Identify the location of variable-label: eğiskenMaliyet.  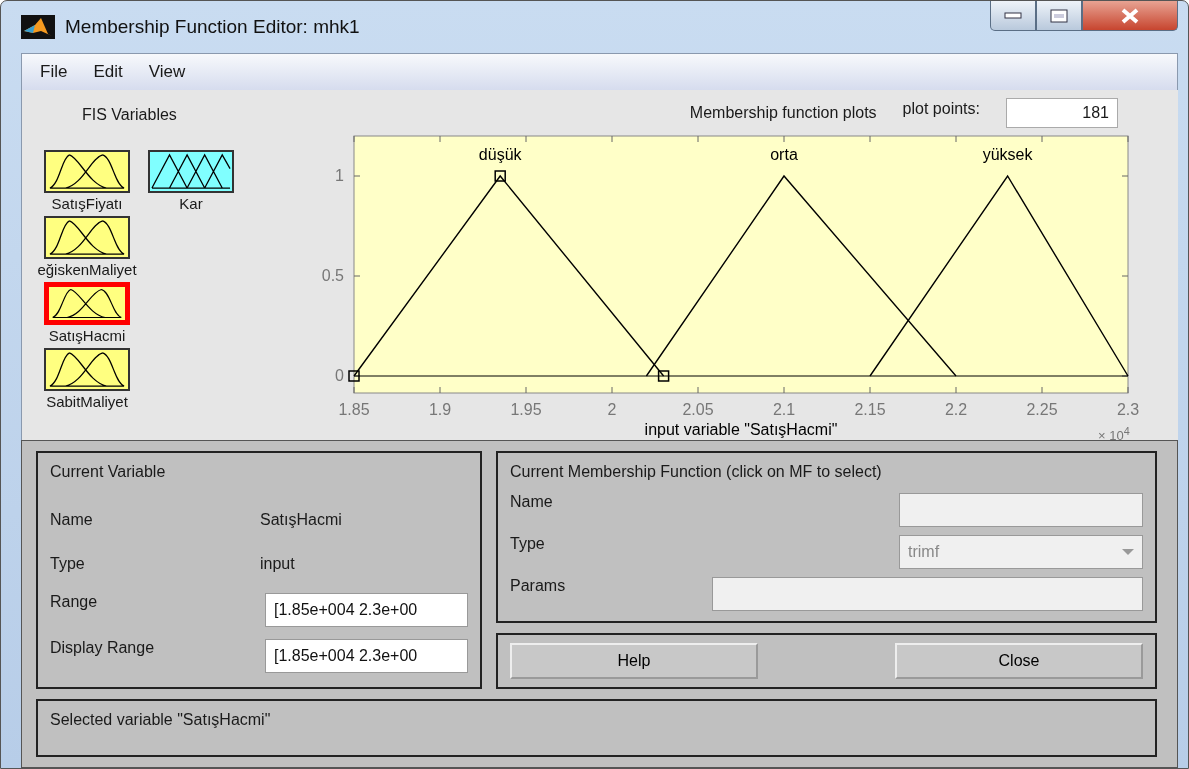
(87, 269).